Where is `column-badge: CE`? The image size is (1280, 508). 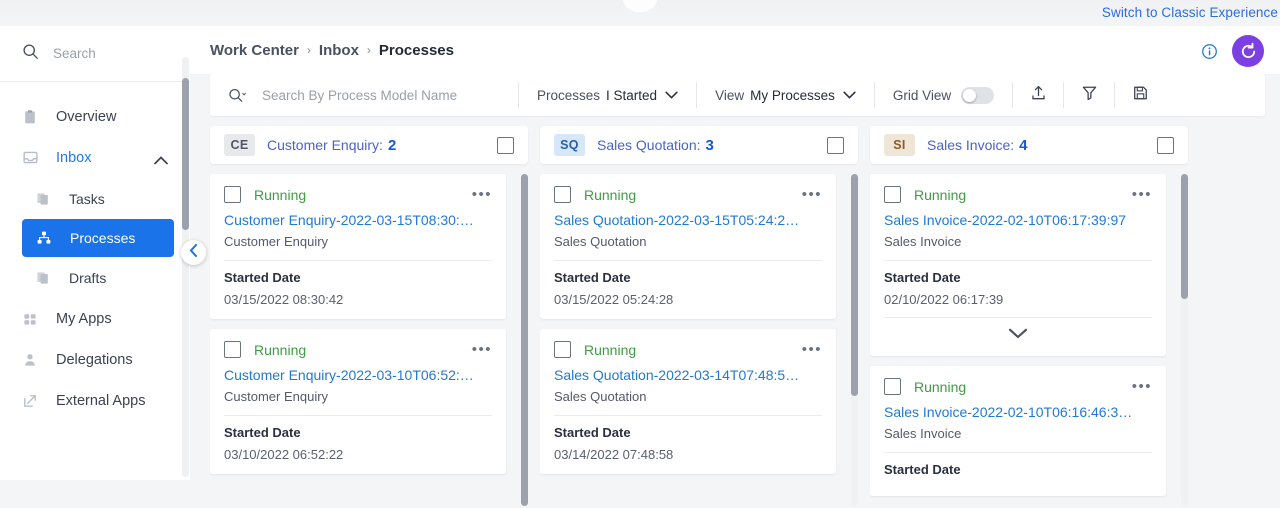
column-badge: CE is located at coordinates (239, 145).